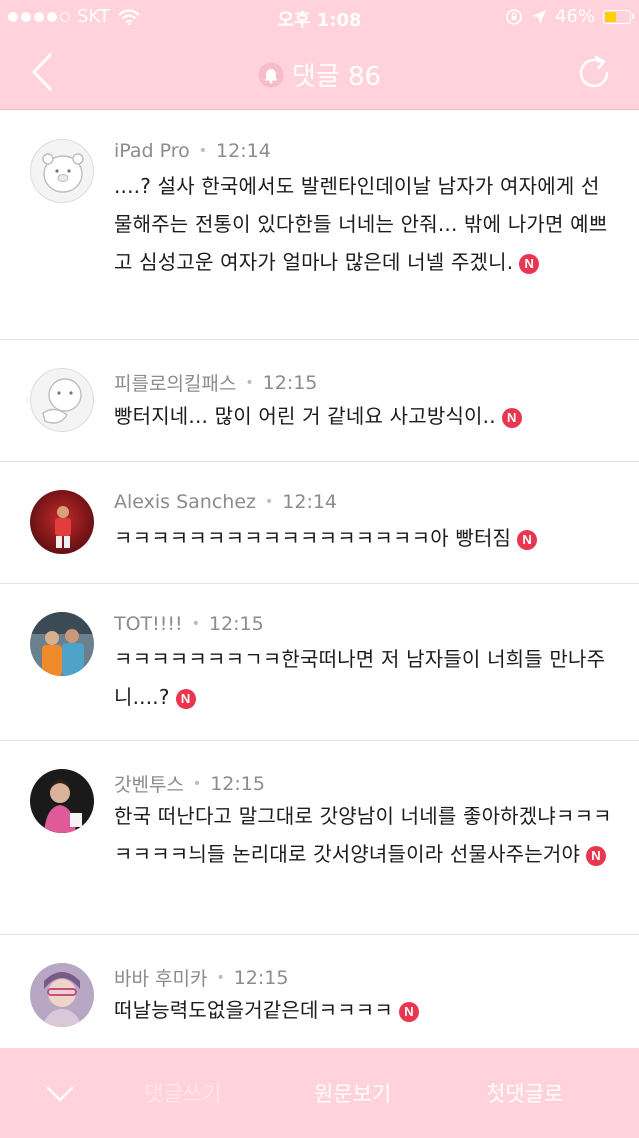 The width and height of the screenshot is (639, 1138). I want to click on status-right: 46%, so click(569, 16).